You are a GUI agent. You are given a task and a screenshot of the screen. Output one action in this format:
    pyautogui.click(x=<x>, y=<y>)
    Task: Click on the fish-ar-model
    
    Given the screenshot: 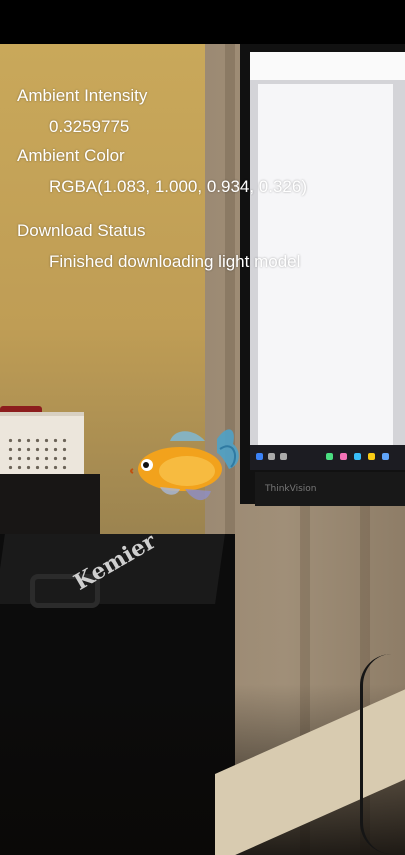 What is the action you would take?
    pyautogui.click(x=185, y=464)
    